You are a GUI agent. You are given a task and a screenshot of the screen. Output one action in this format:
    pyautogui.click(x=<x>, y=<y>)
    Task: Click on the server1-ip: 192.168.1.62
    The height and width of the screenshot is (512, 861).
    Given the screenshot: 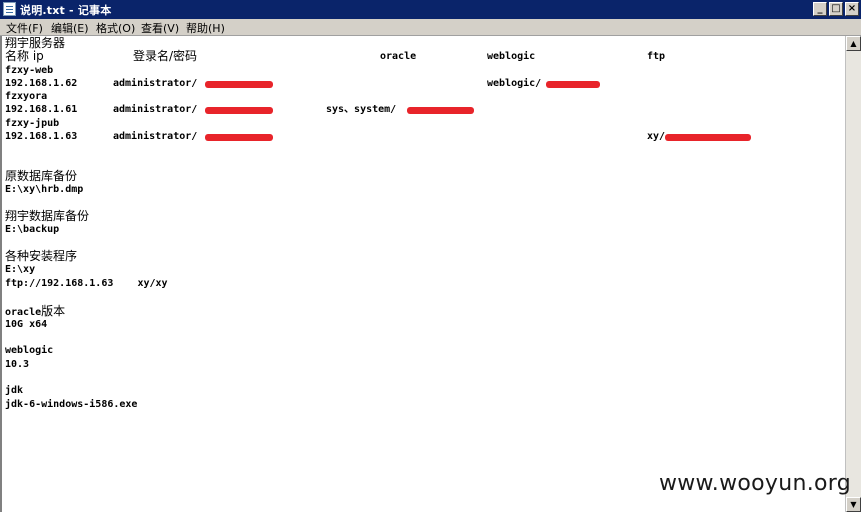 What is the action you would take?
    pyautogui.click(x=41, y=83)
    